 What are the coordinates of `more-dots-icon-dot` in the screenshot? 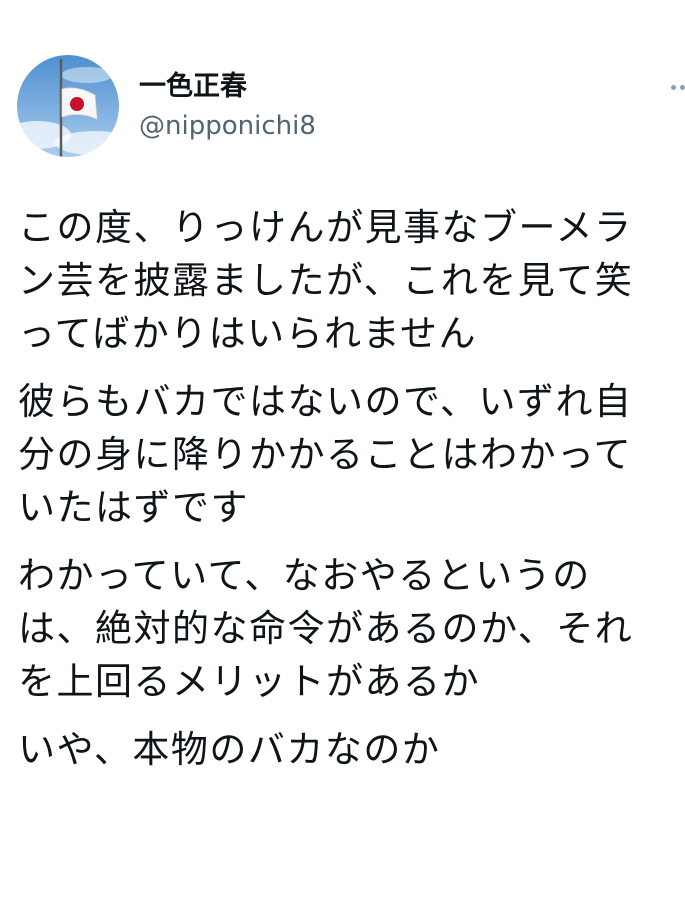 It's located at (682, 87).